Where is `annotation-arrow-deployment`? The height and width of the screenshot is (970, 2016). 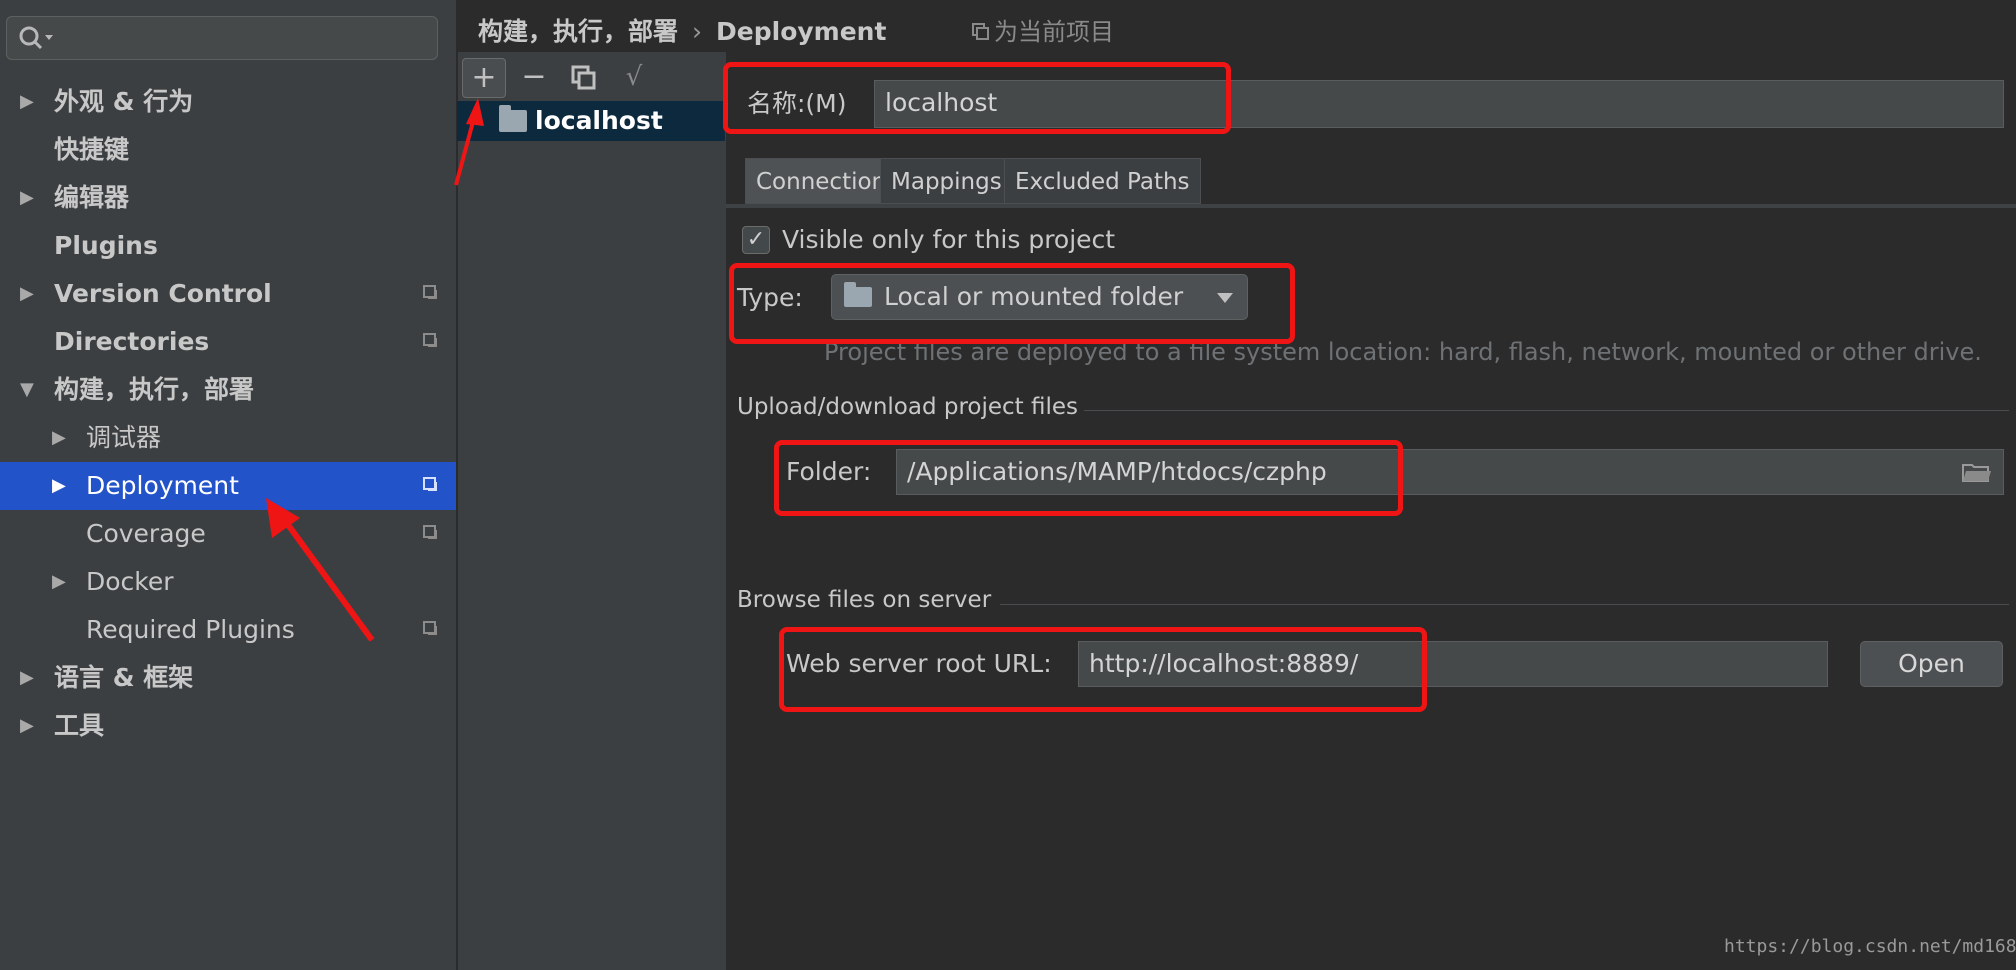
annotation-arrow-deployment is located at coordinates (320, 570).